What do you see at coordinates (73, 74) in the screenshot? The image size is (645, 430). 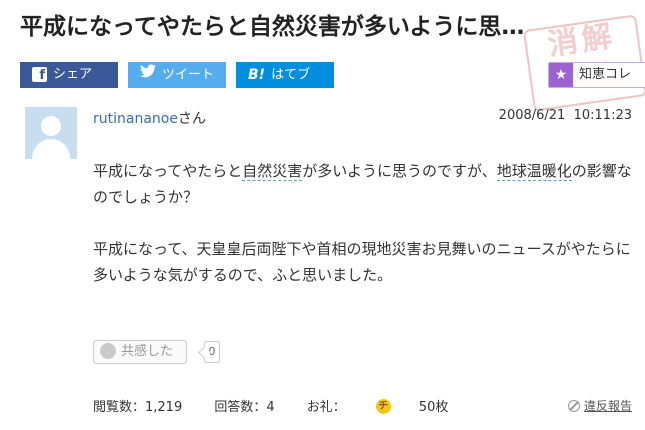 I see `facebook-share-label: シェア` at bounding box center [73, 74].